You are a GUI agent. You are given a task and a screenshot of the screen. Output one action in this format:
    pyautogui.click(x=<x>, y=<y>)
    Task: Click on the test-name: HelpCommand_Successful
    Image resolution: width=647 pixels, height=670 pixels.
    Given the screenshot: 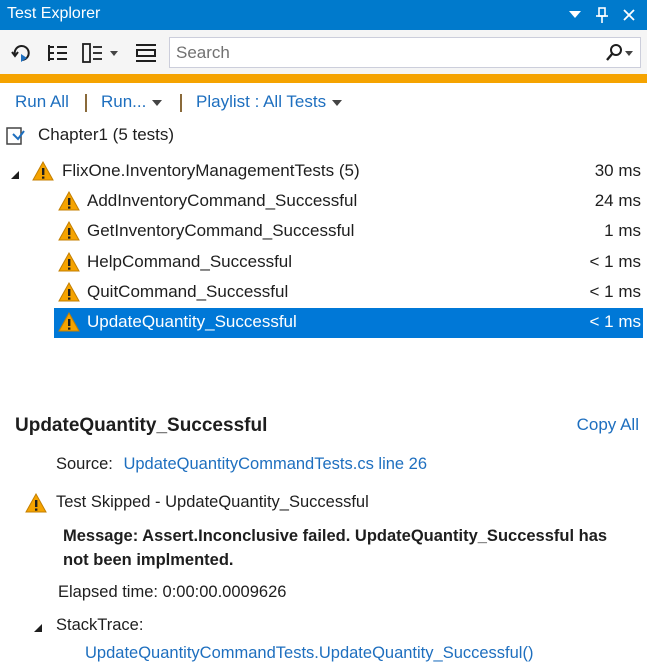 What is the action you would take?
    pyautogui.click(x=190, y=261)
    